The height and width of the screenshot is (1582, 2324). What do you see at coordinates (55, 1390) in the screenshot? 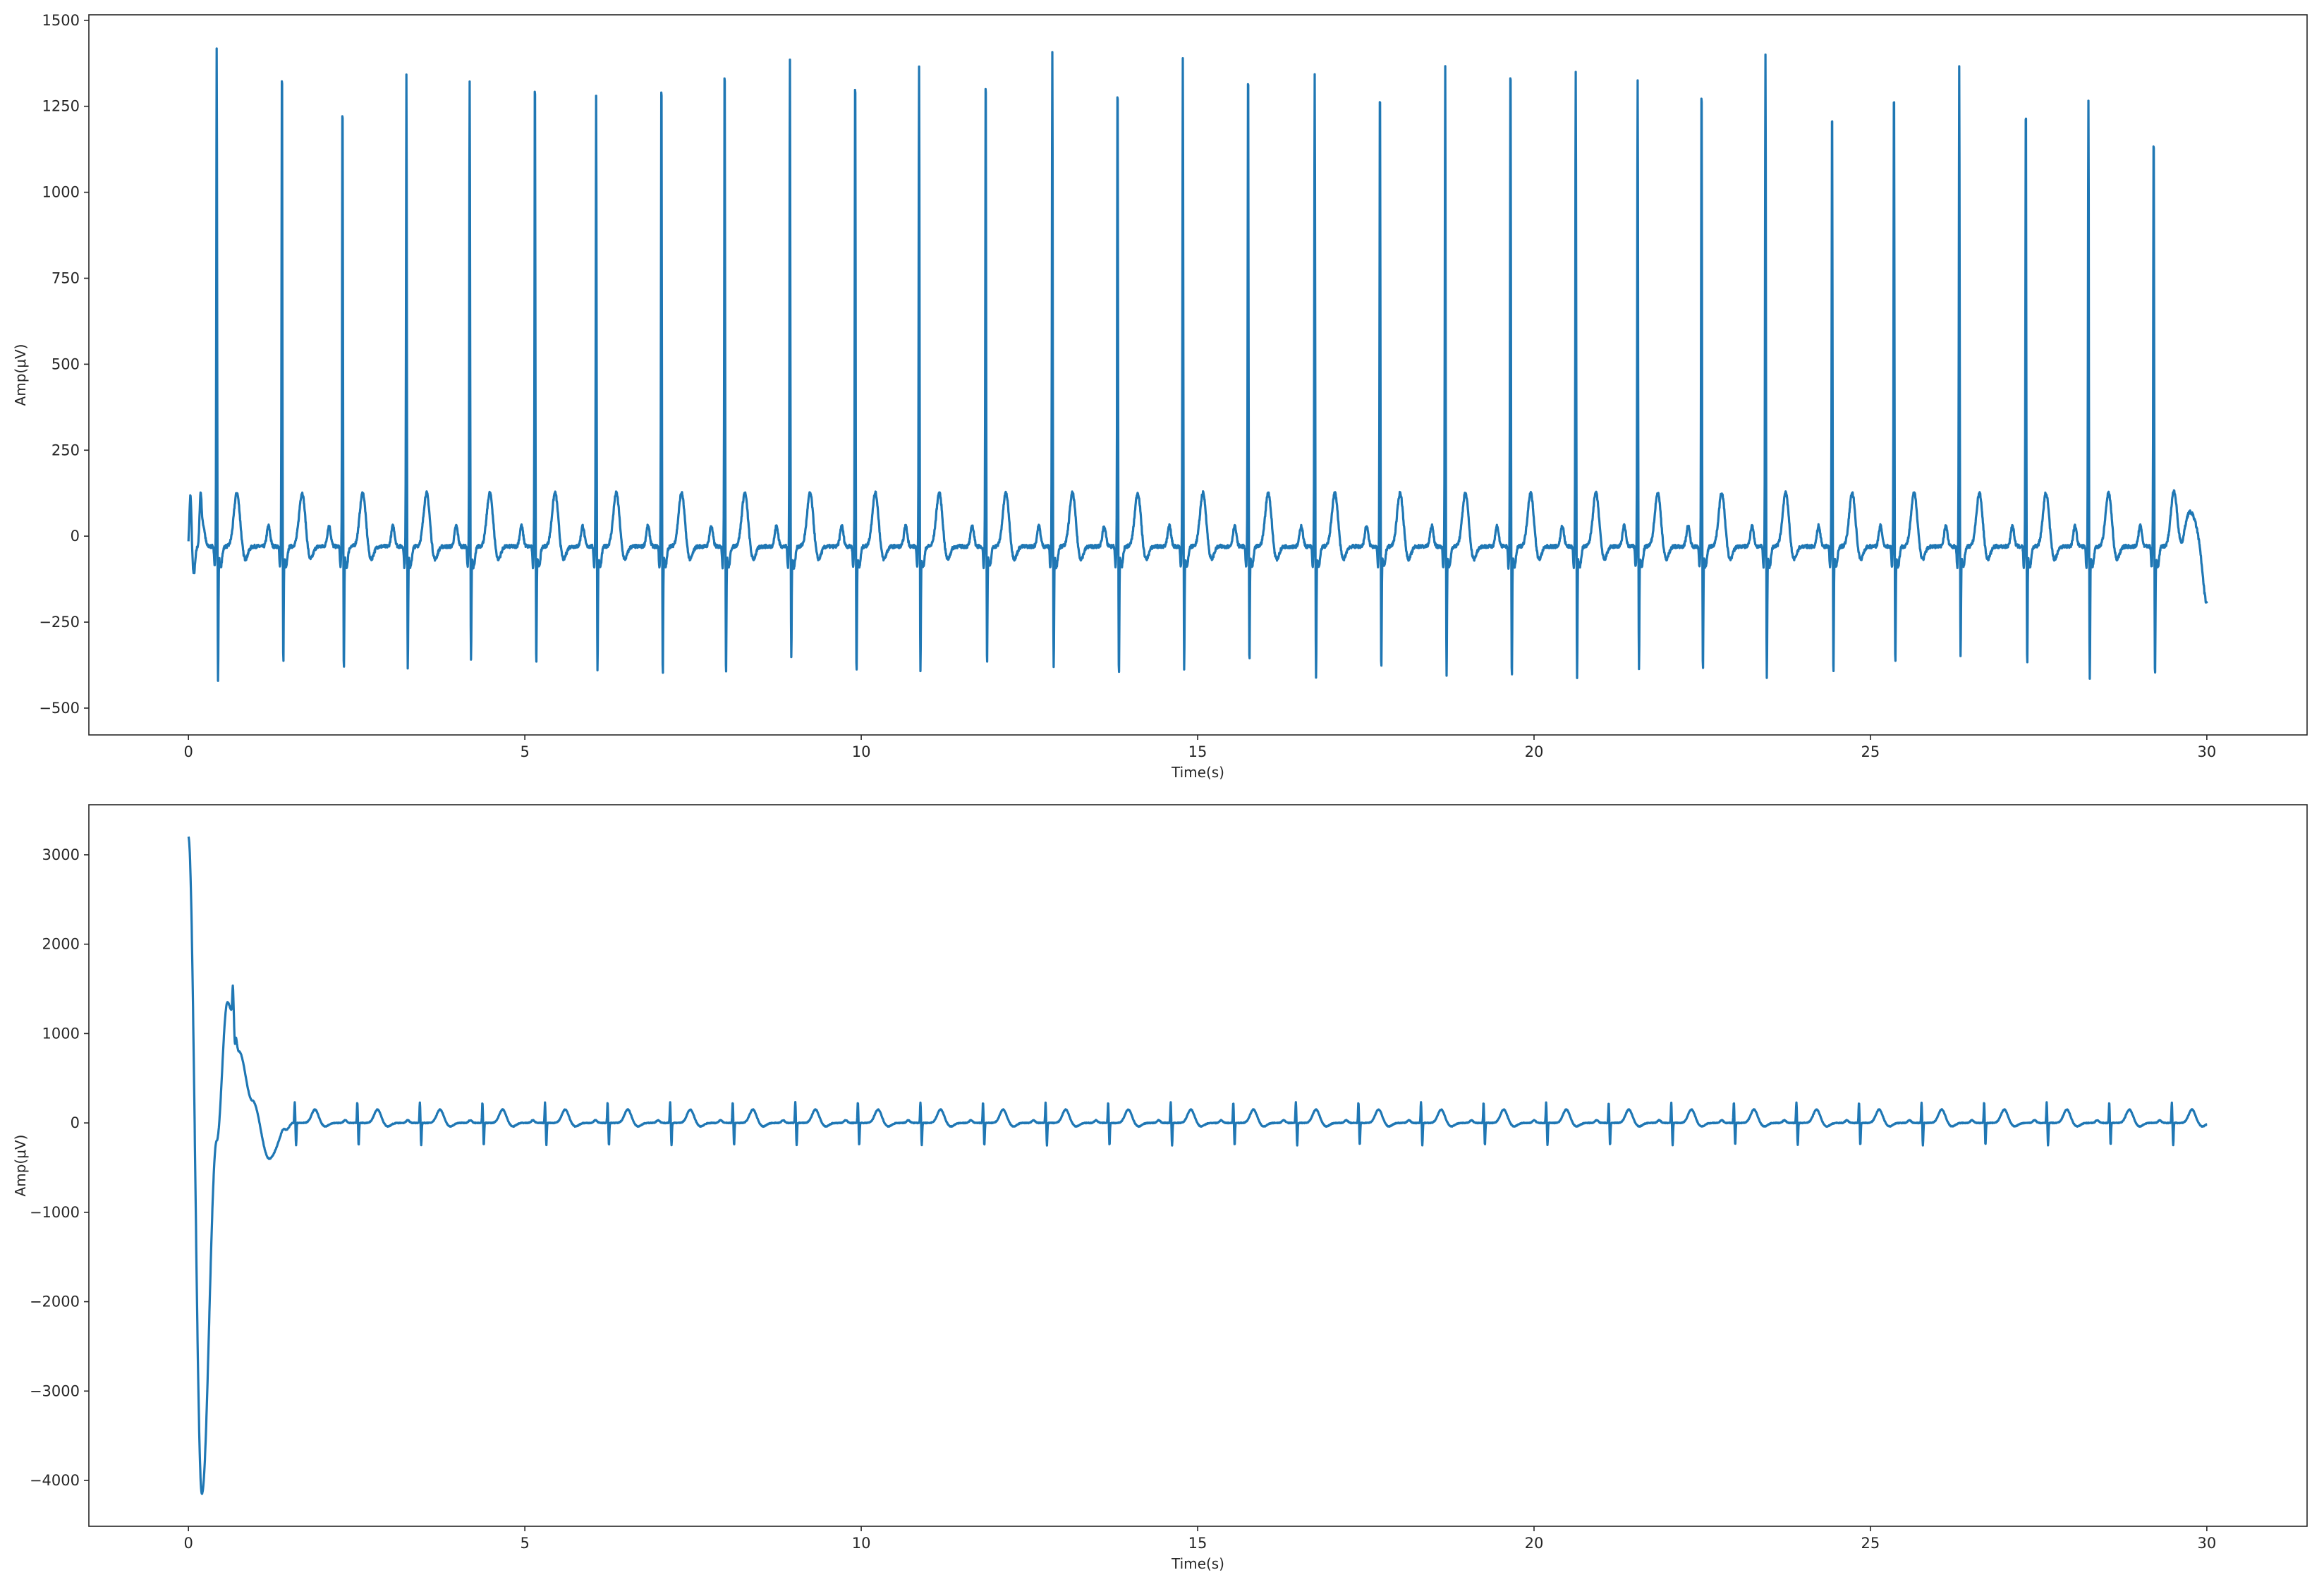
I see `y-tick-label: −3000` at bounding box center [55, 1390].